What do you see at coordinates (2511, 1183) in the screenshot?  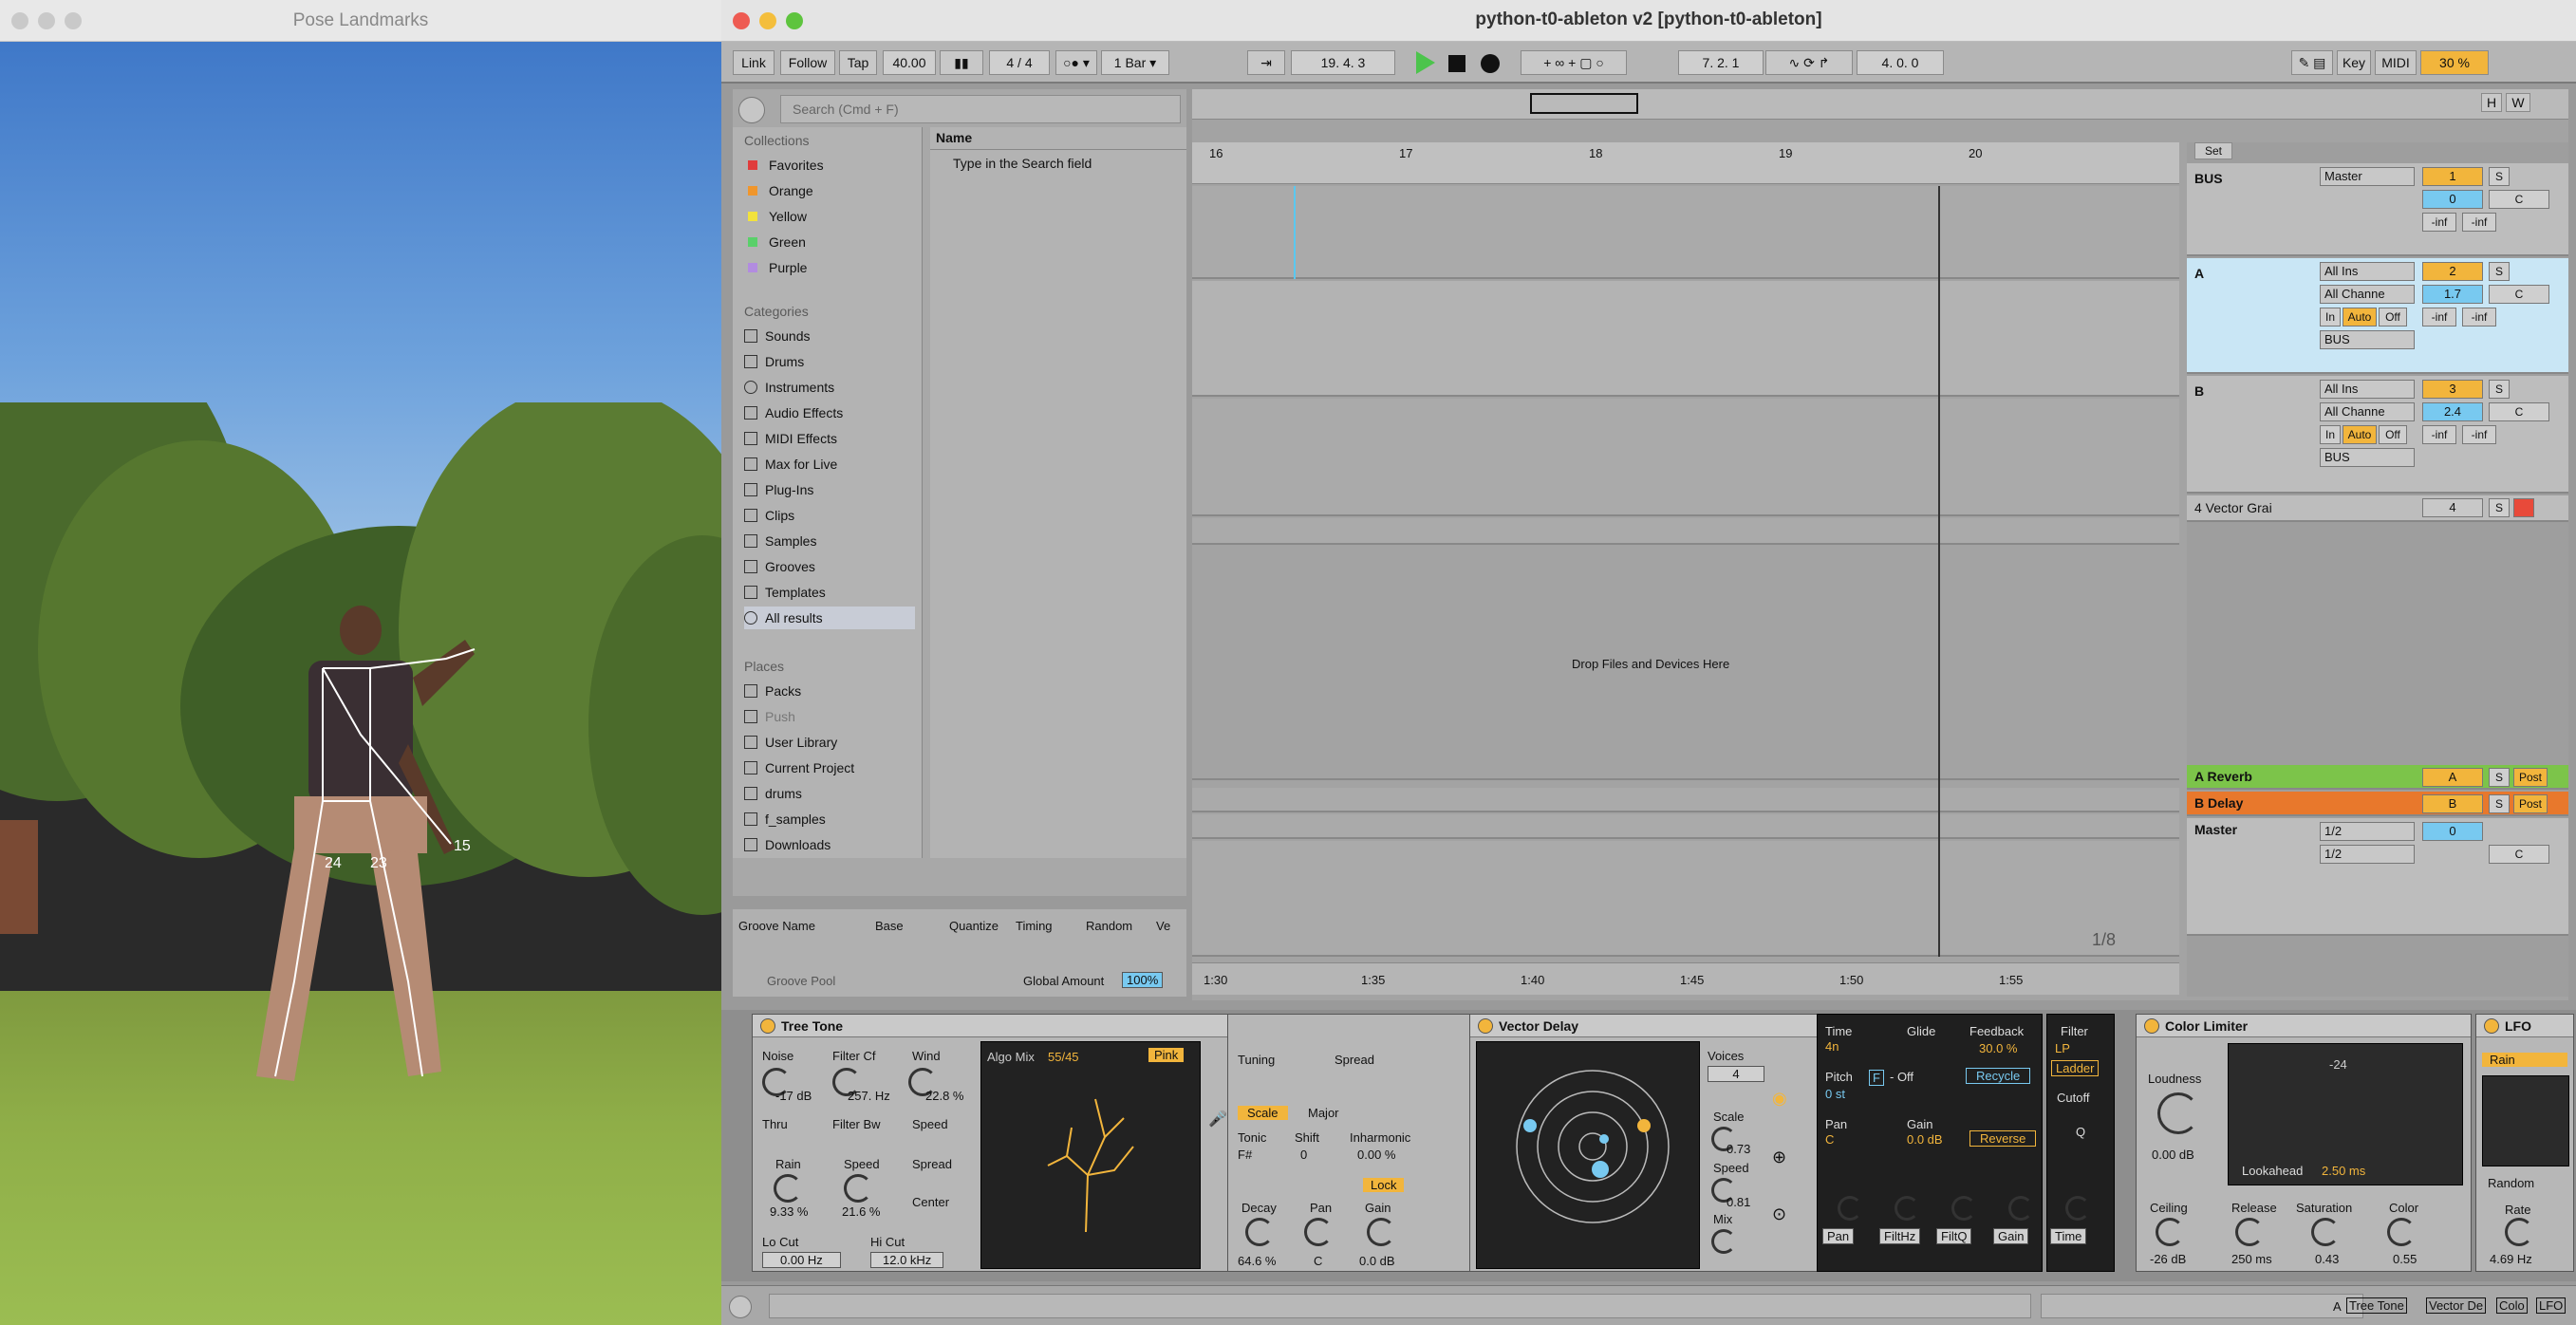 I see `lfo-shape: Random` at bounding box center [2511, 1183].